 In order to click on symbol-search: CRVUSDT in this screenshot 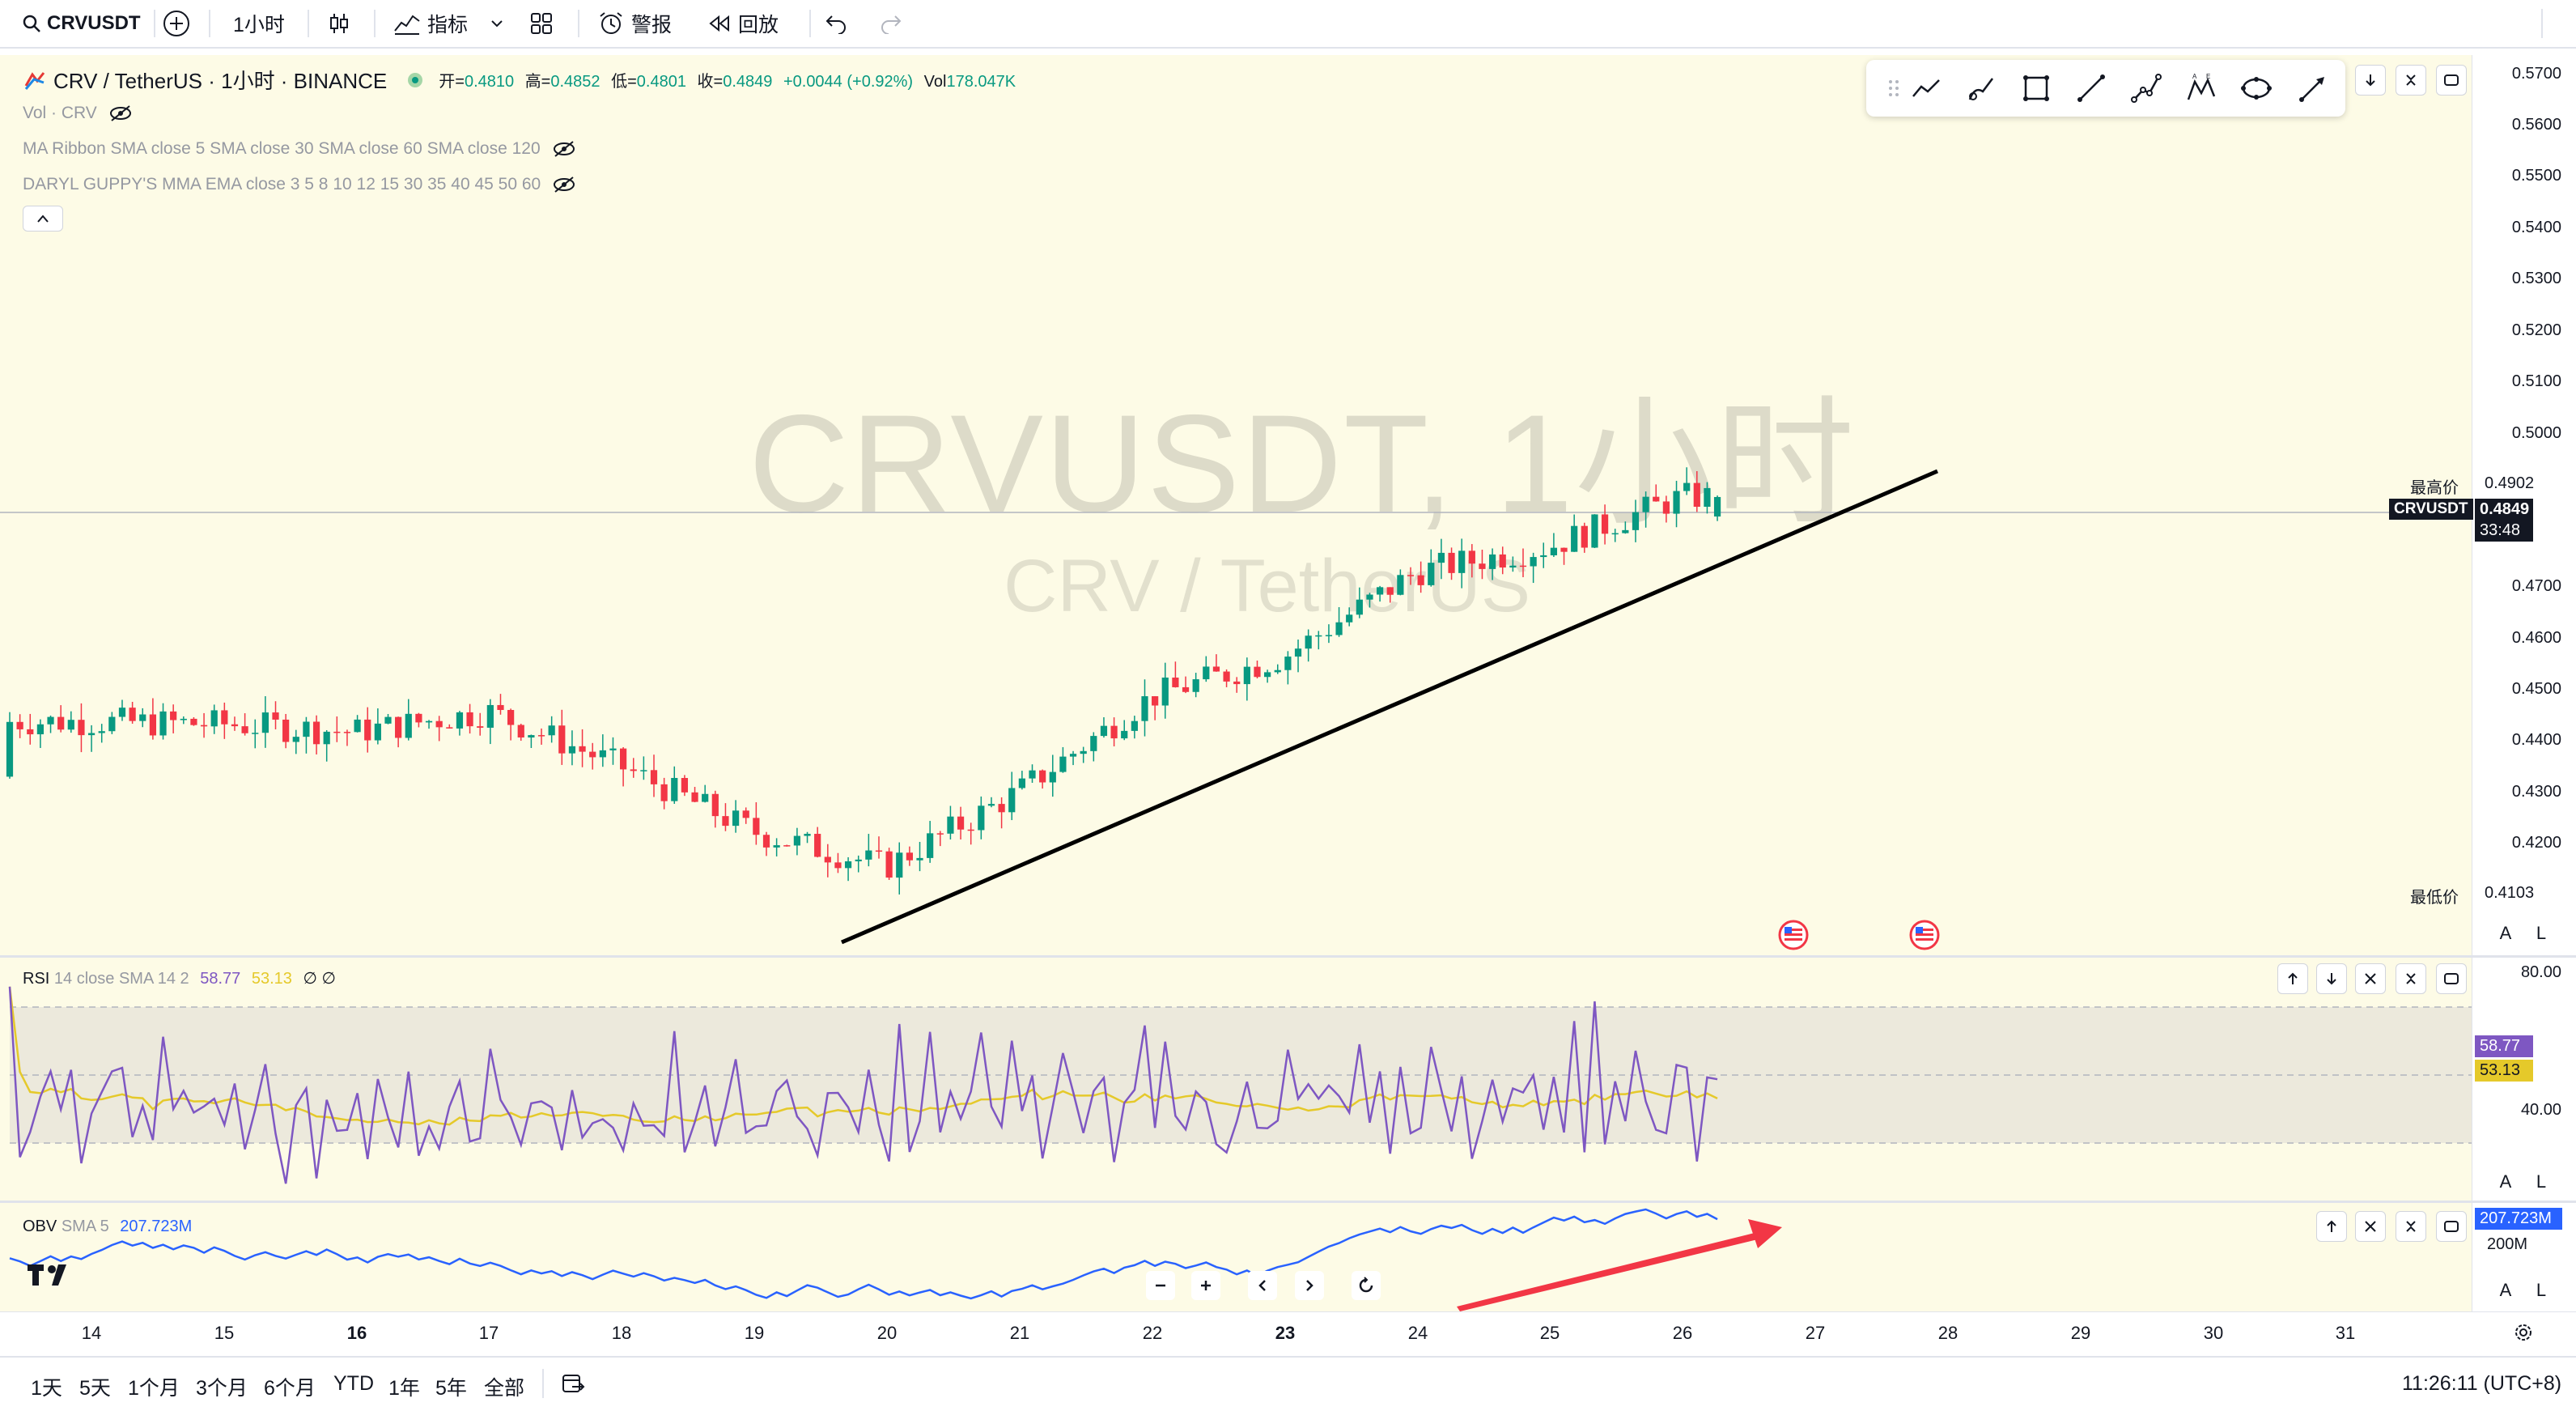, I will do `click(81, 23)`.